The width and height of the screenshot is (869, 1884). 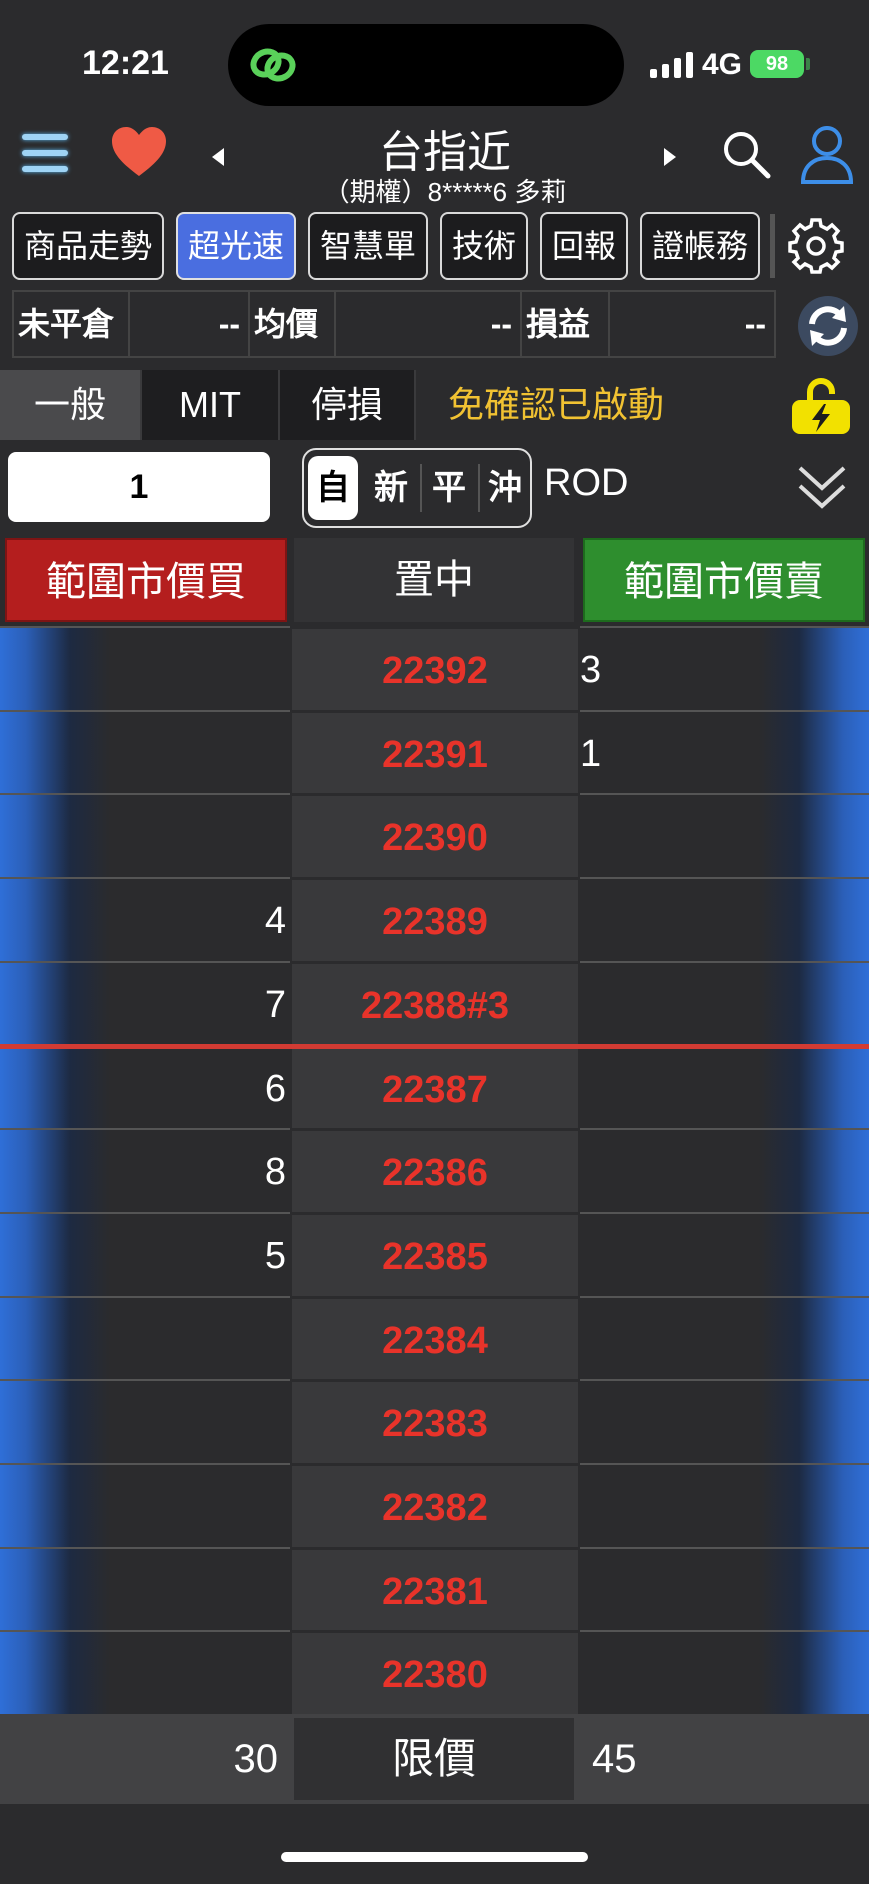 I want to click on order-type-general: 一般, so click(x=70, y=405).